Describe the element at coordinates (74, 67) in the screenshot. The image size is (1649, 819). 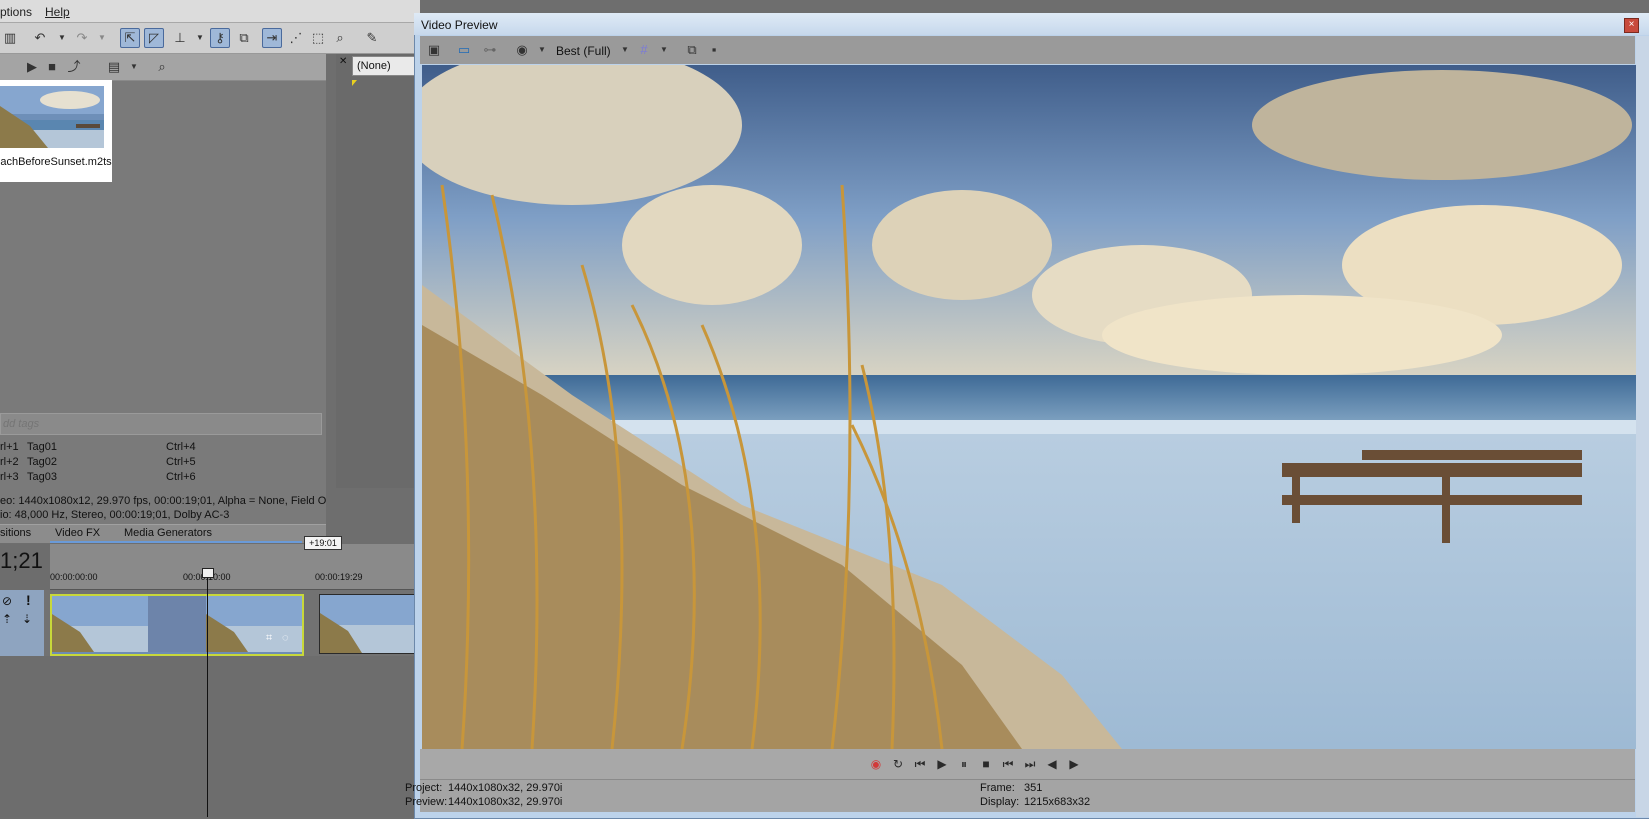
I see `auto-preview-icon: ⤴` at that location.